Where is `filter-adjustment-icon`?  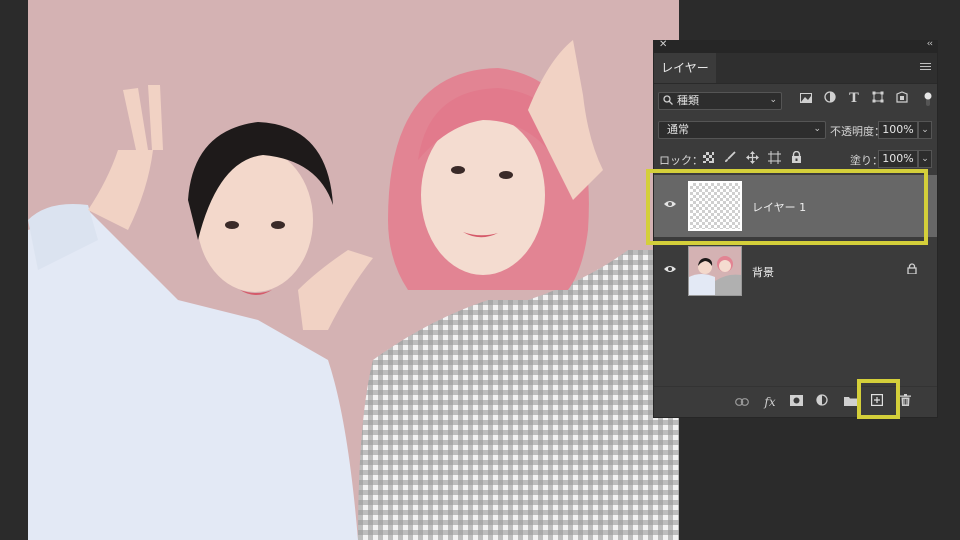
filter-adjustment-icon is located at coordinates (830, 99).